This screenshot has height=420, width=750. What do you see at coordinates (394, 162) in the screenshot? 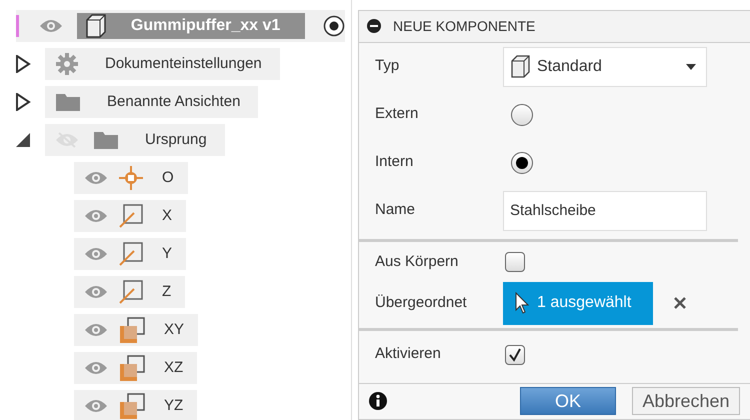
I see `field-label: Intern` at bounding box center [394, 162].